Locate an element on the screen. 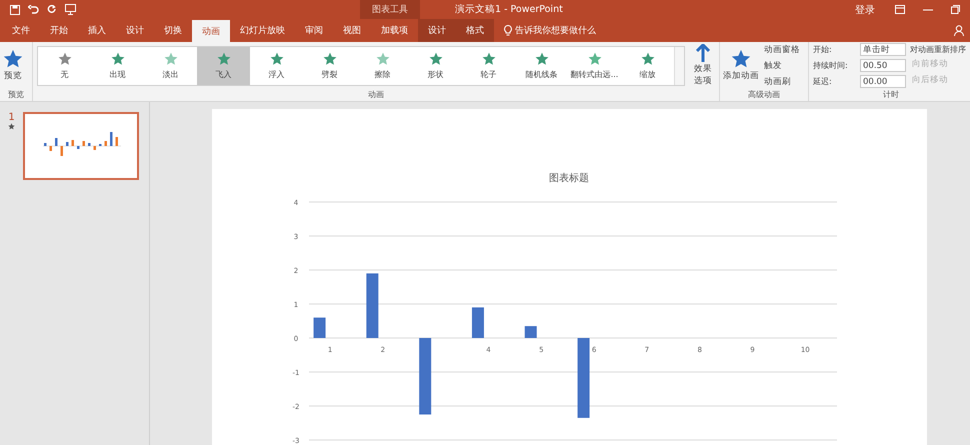 This screenshot has width=970, height=445. ribbon-tab: 文件 is located at coordinates (21, 30).